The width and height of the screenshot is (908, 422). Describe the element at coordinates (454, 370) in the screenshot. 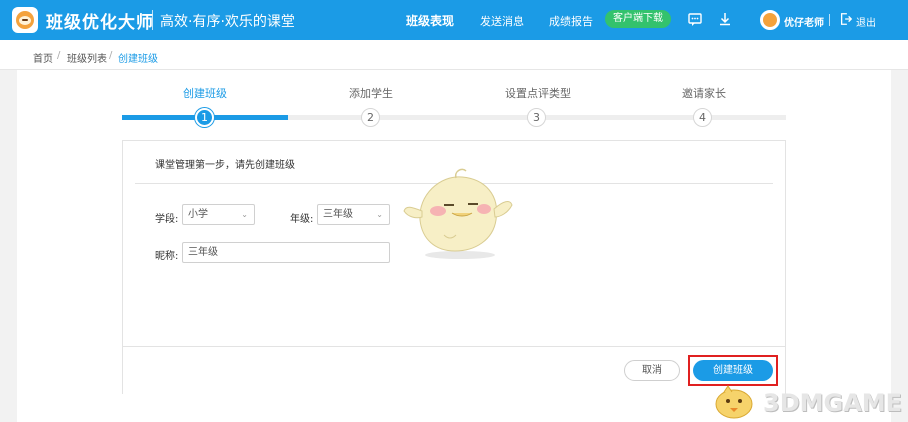

I see `form-footer` at that location.